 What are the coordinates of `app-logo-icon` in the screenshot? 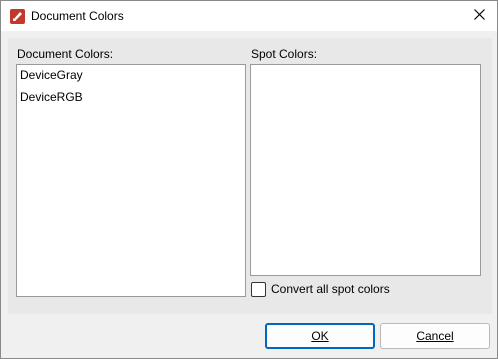 It's located at (17, 16).